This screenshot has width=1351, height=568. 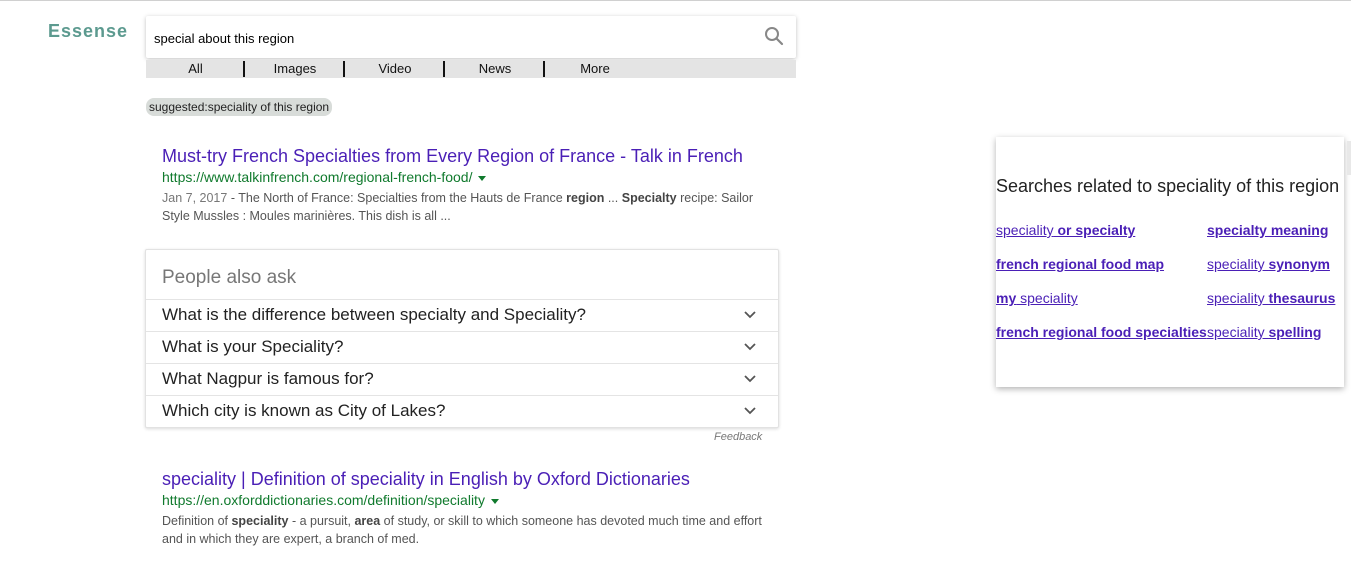 I want to click on tab-video: Video, so click(x=395, y=69).